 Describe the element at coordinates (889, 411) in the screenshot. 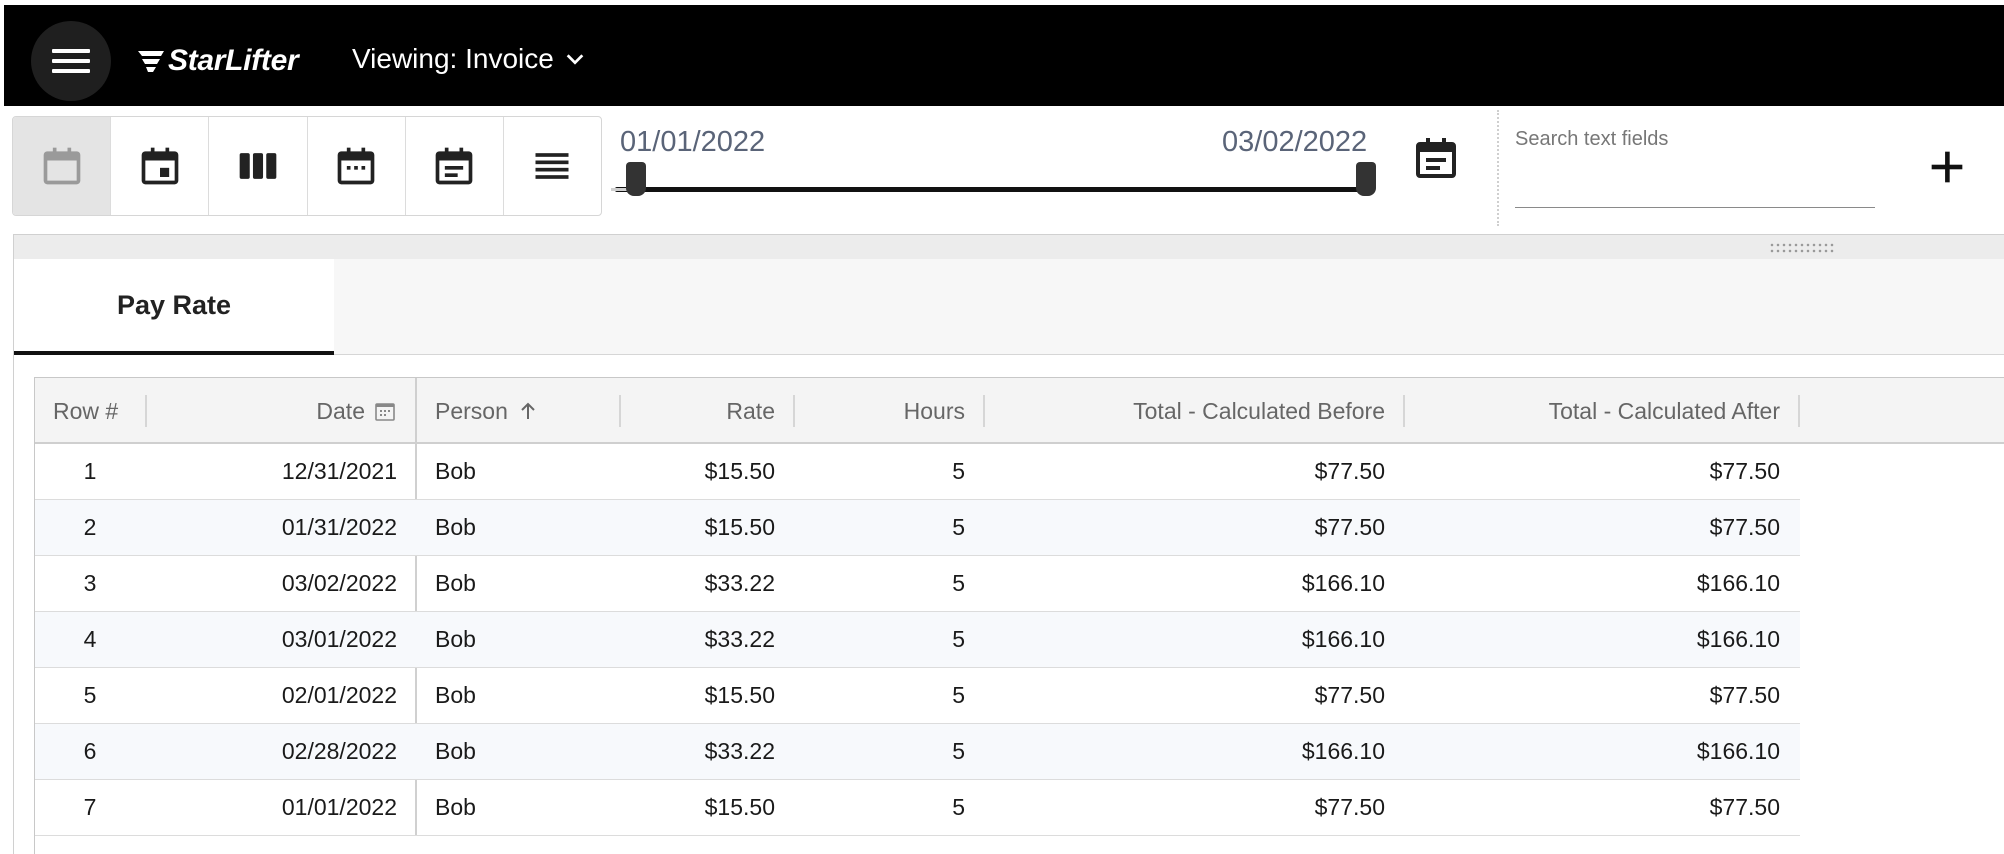

I see `column-header-hours: Hours` at that location.